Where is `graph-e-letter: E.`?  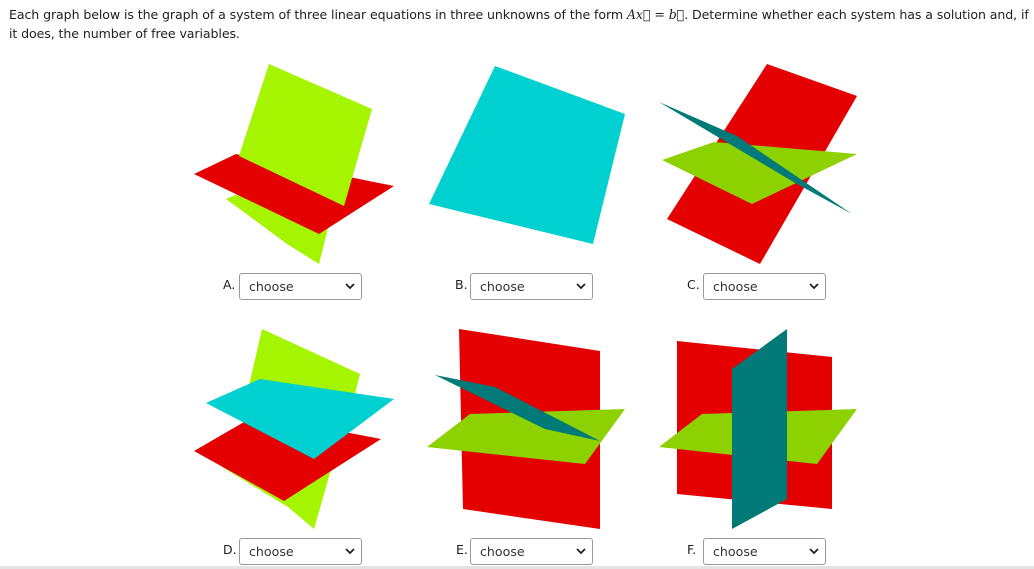
graph-e-letter: E. is located at coordinates (462, 549).